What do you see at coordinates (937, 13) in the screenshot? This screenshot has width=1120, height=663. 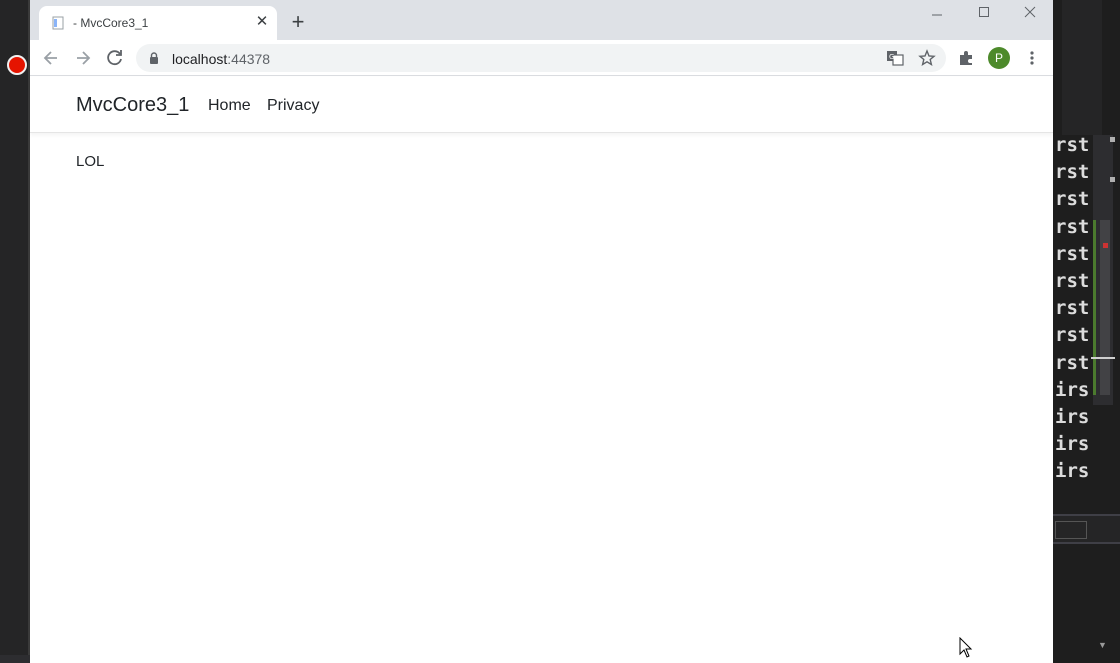 I see `minimize-icon` at bounding box center [937, 13].